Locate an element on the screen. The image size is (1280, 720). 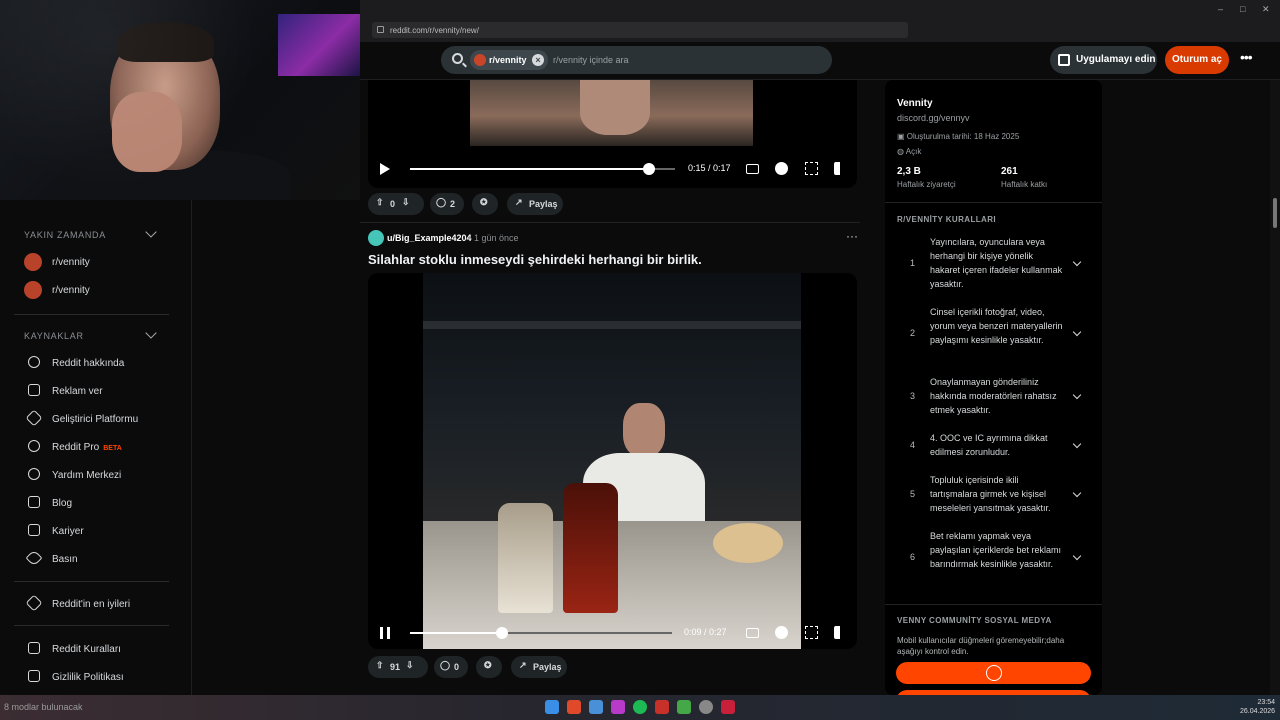
comments-button: ◯ 2 is located at coordinates (447, 204).